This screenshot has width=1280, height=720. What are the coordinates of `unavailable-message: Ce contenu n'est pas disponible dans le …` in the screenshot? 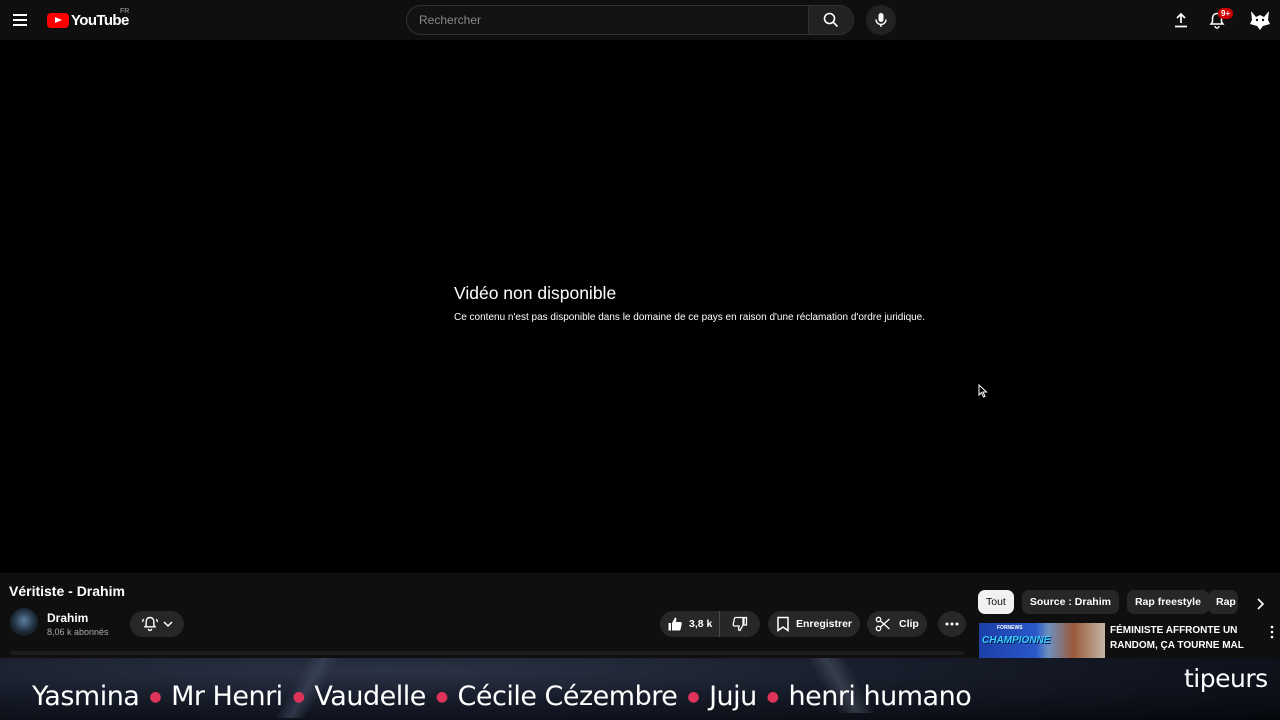 It's located at (690, 317).